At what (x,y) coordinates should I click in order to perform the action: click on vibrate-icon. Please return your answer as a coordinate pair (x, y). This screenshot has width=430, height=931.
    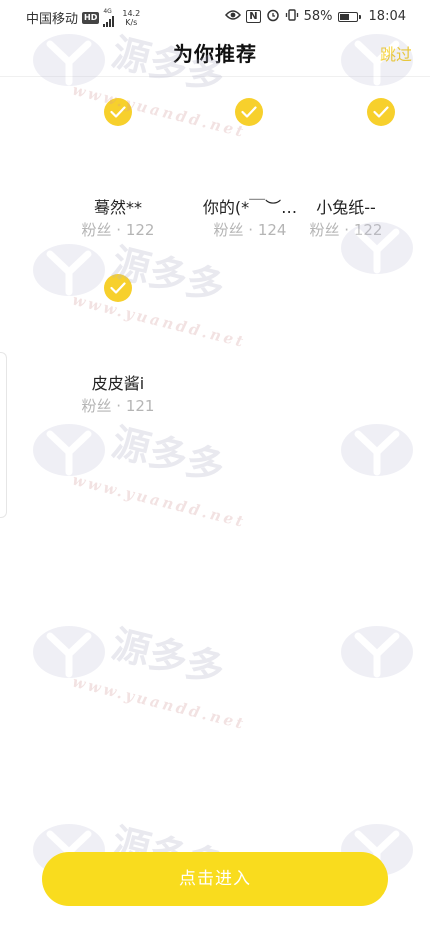
    Looking at the image, I should click on (292, 16).